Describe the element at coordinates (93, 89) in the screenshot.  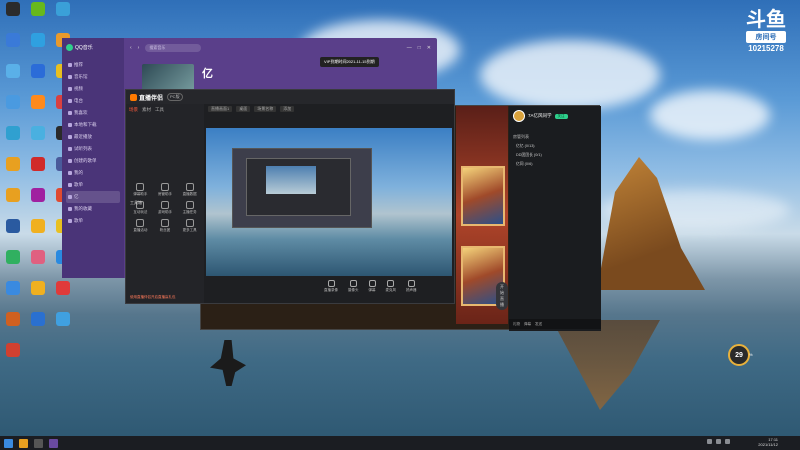
I see `sidebar-item: 视频` at that location.